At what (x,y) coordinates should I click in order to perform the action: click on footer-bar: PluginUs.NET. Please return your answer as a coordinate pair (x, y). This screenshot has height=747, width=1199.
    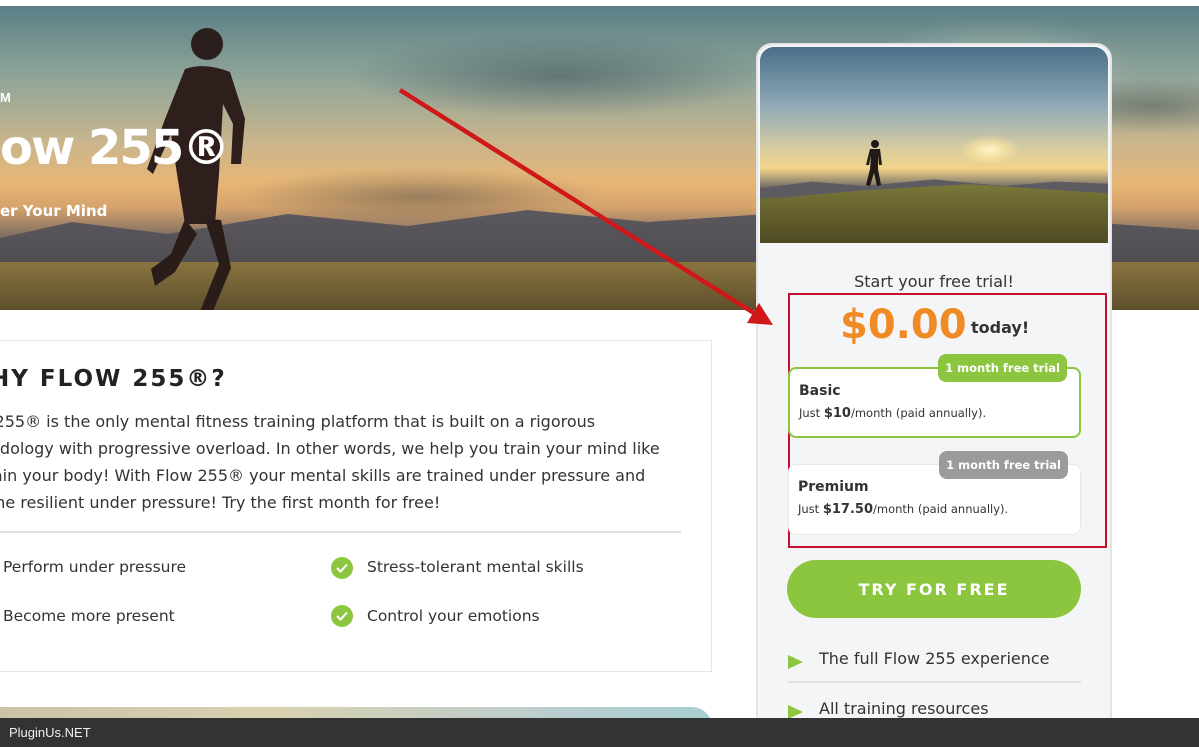
    Looking at the image, I should click on (599, 732).